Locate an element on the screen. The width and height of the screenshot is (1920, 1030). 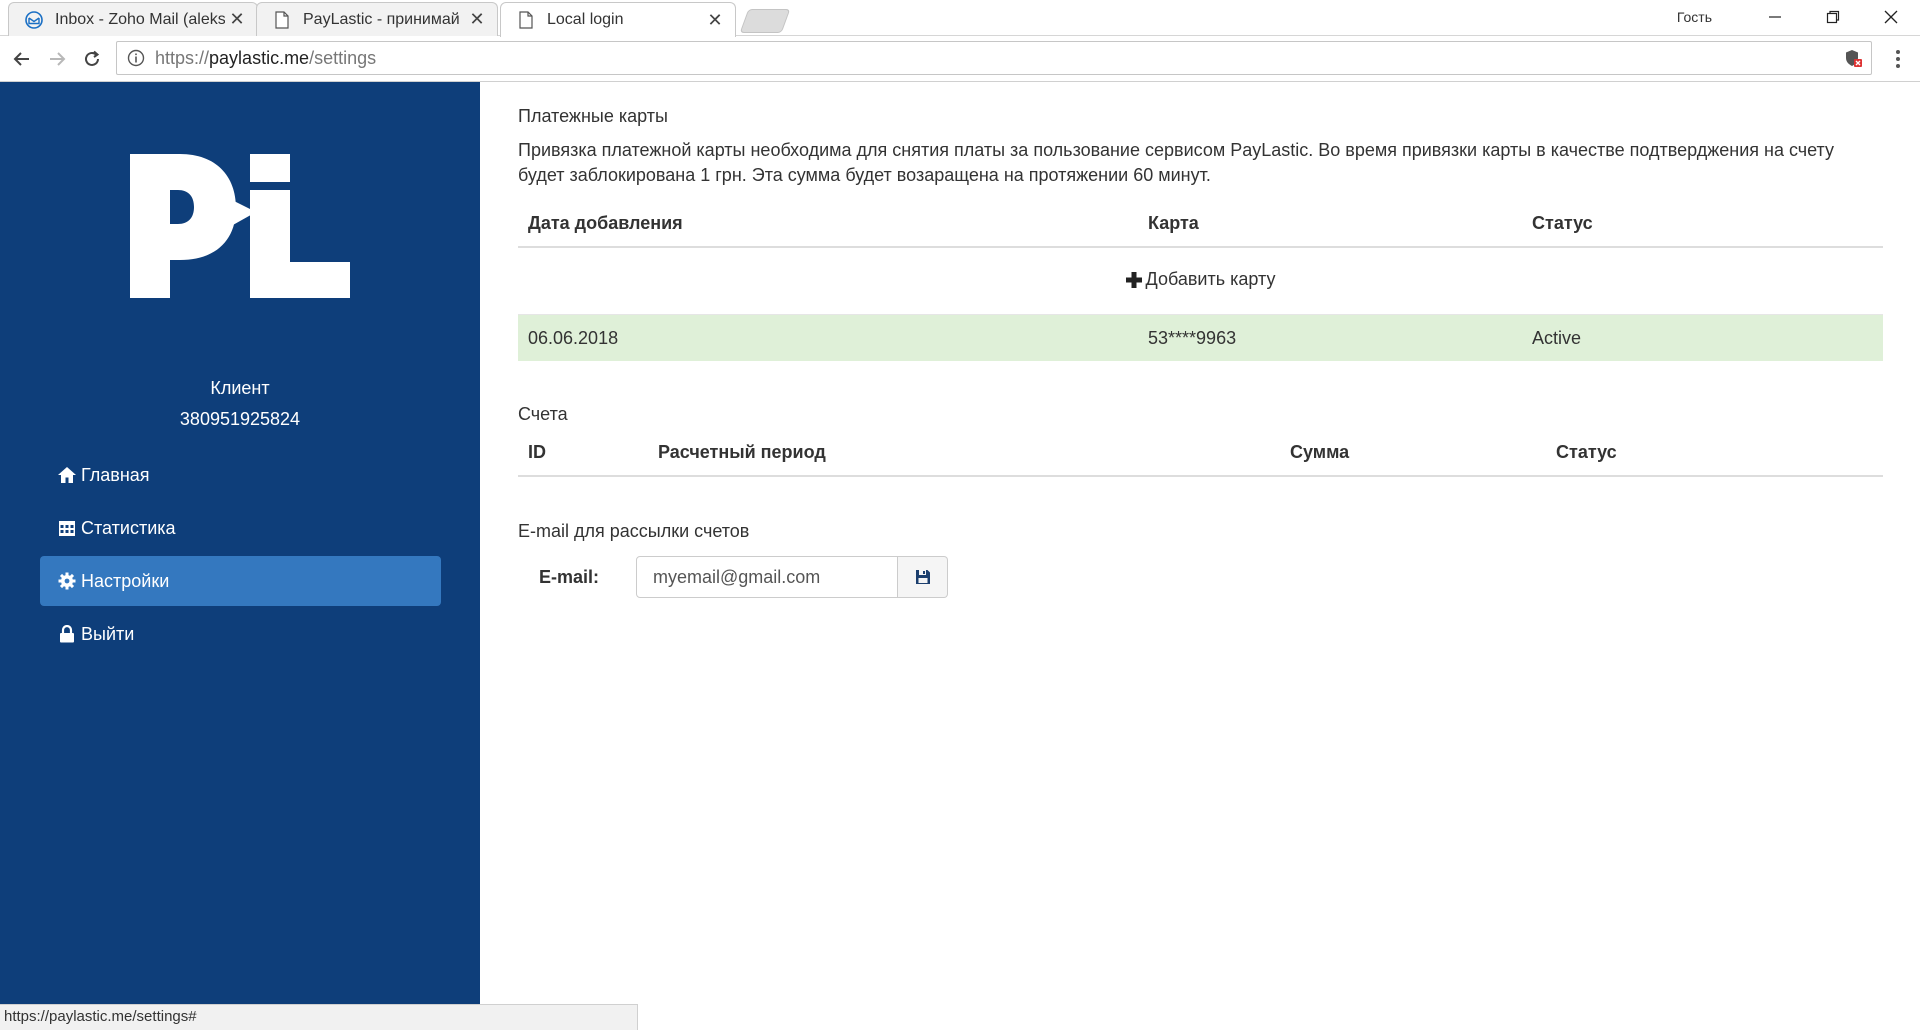
tab-title: PayLastic - принимай ка is located at coordinates (384, 19).